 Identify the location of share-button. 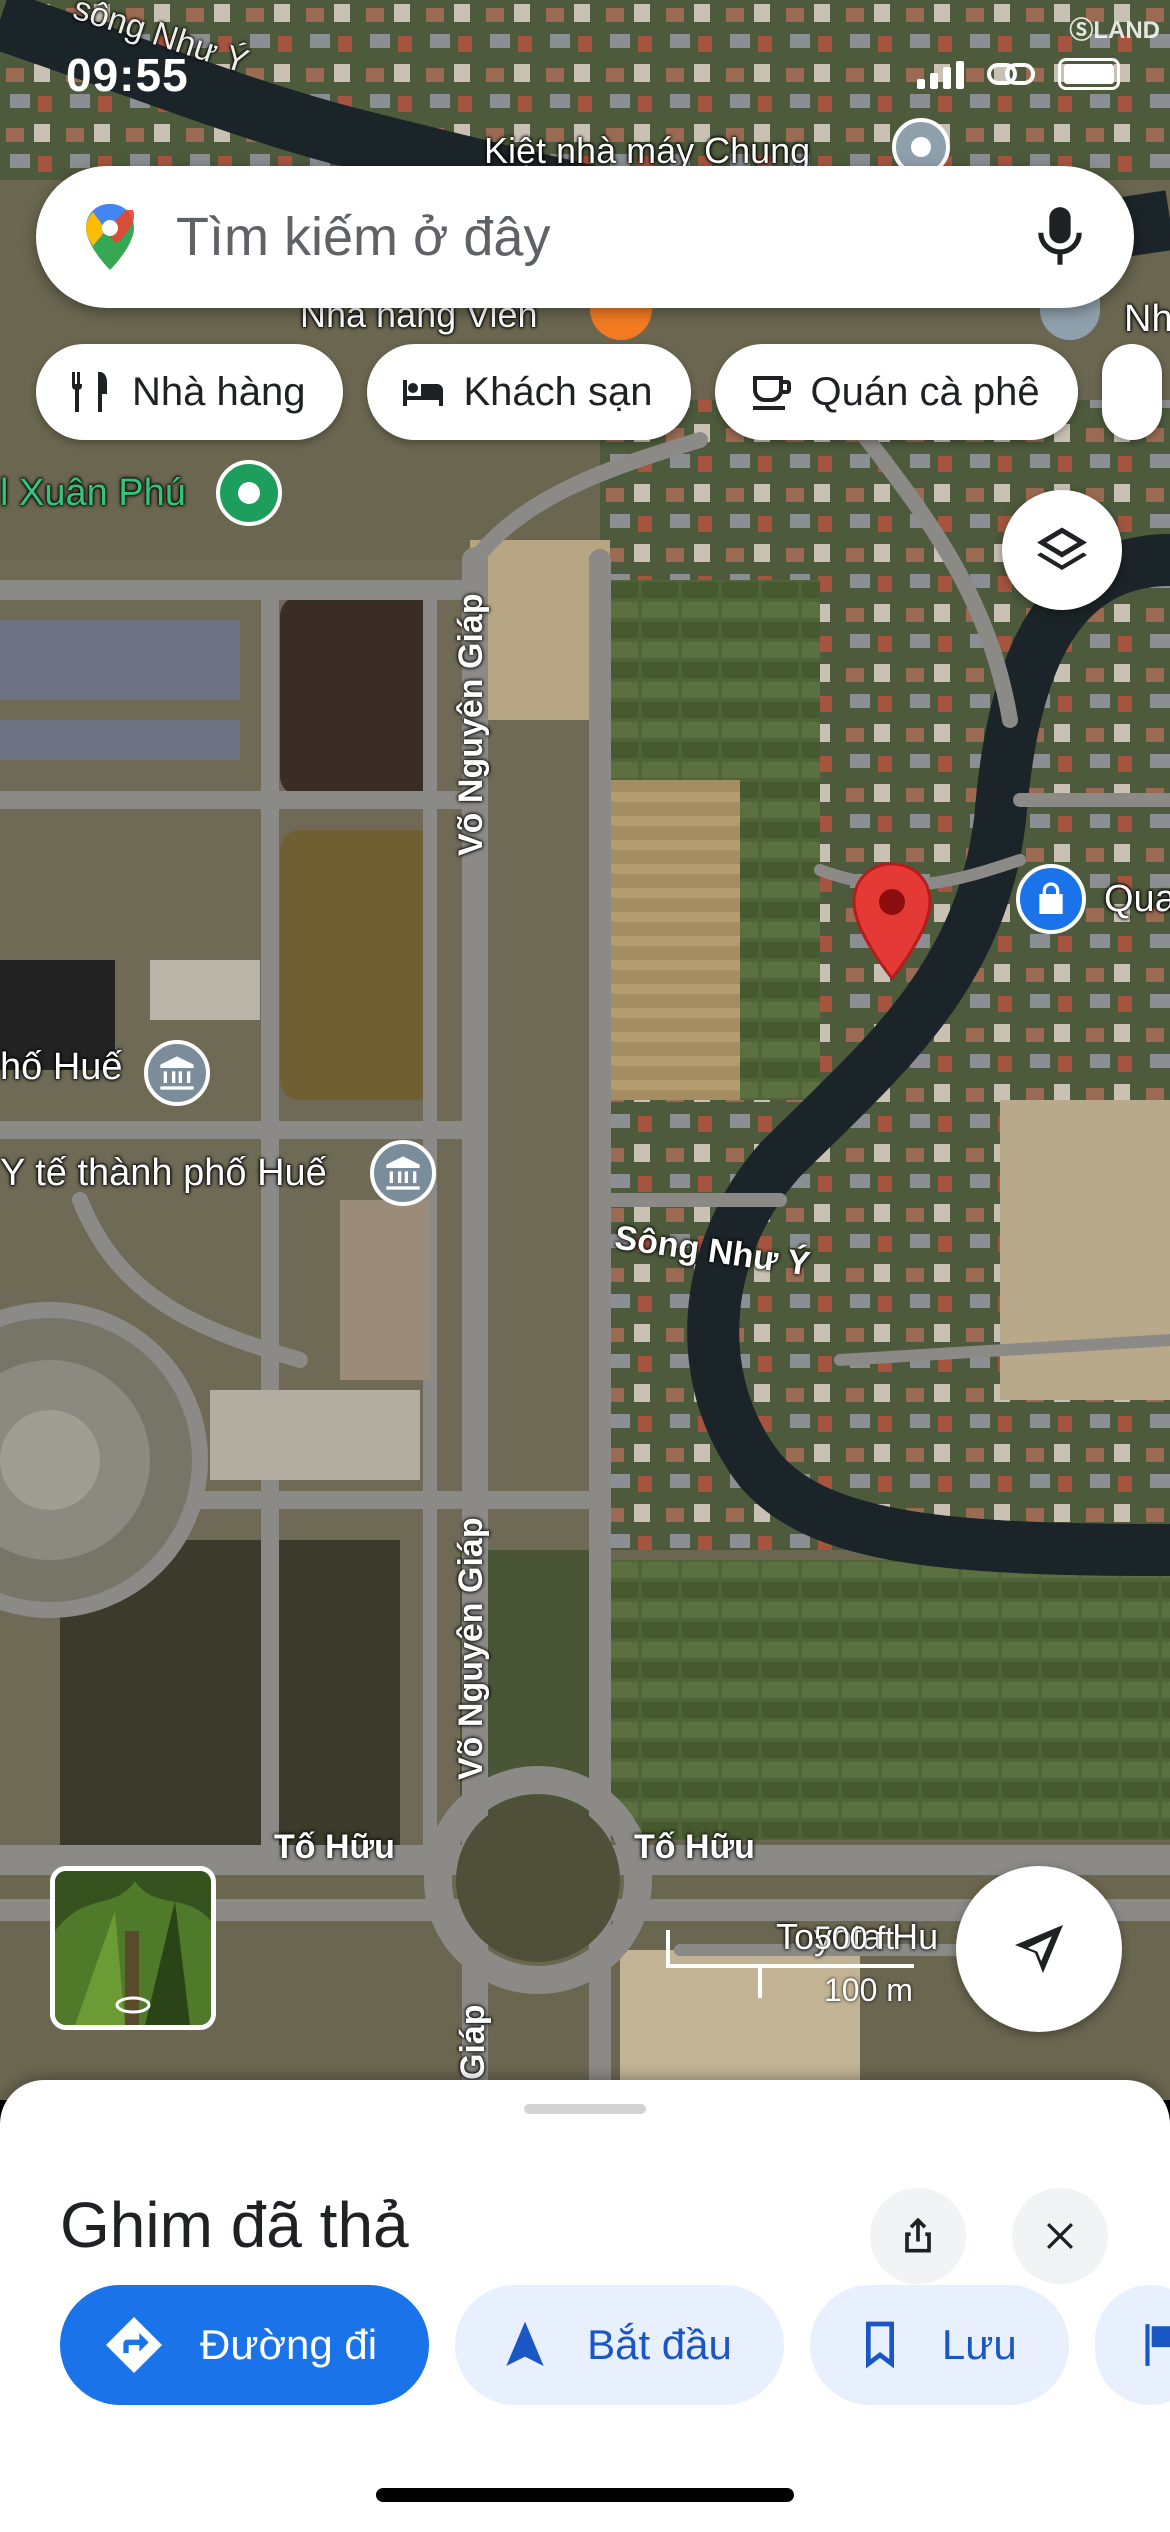
(918, 2236).